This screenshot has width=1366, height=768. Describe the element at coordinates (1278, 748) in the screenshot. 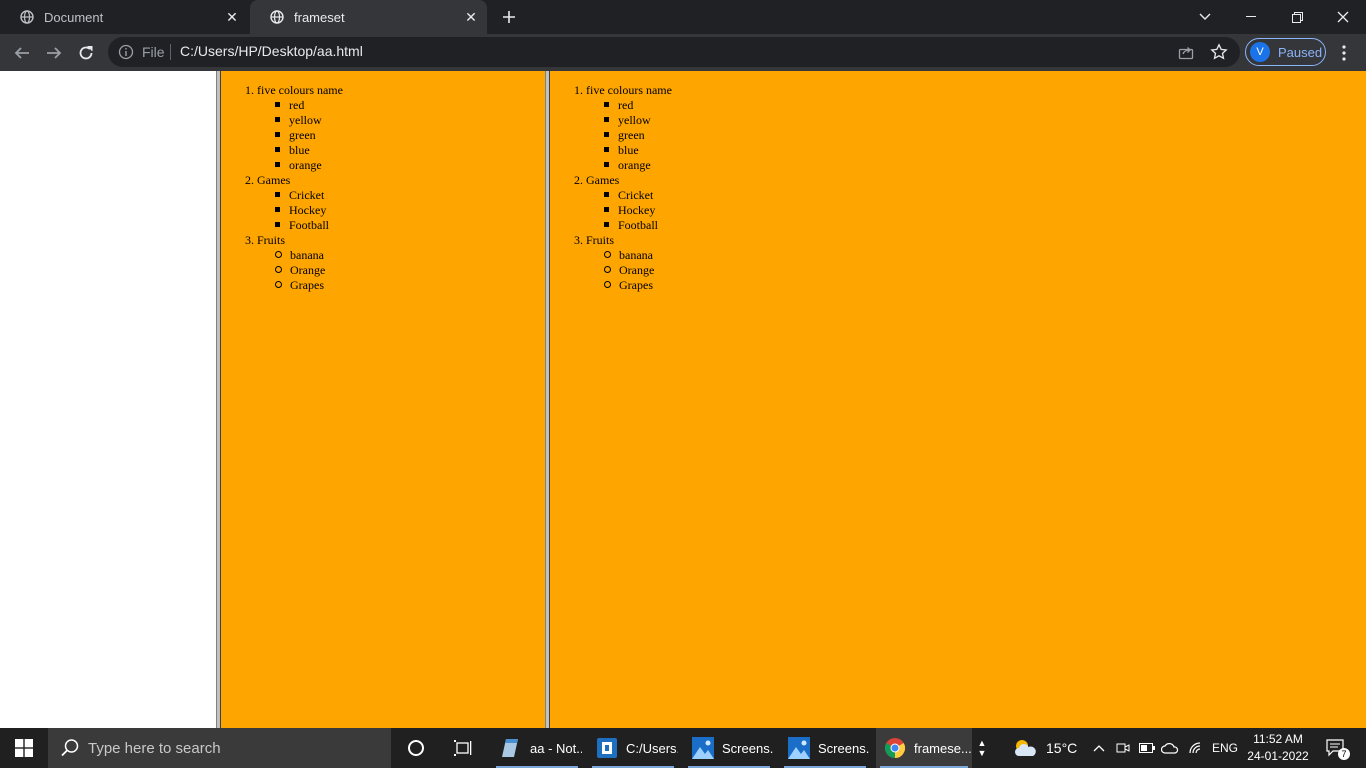

I see `clock: 11:52 AM 24-01-2022` at that location.